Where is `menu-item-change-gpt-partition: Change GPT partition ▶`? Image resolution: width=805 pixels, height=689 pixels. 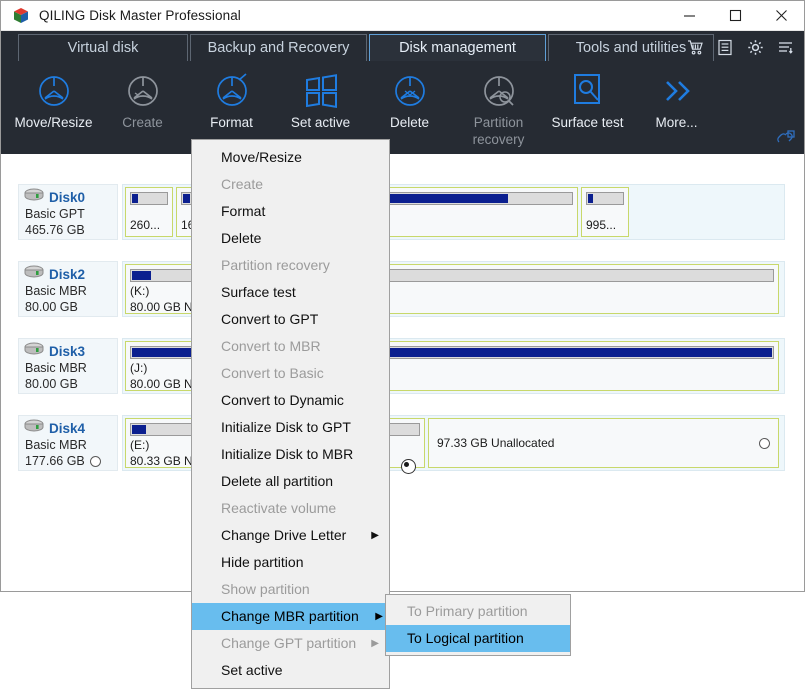 menu-item-change-gpt-partition: Change GPT partition ▶ is located at coordinates (290, 643).